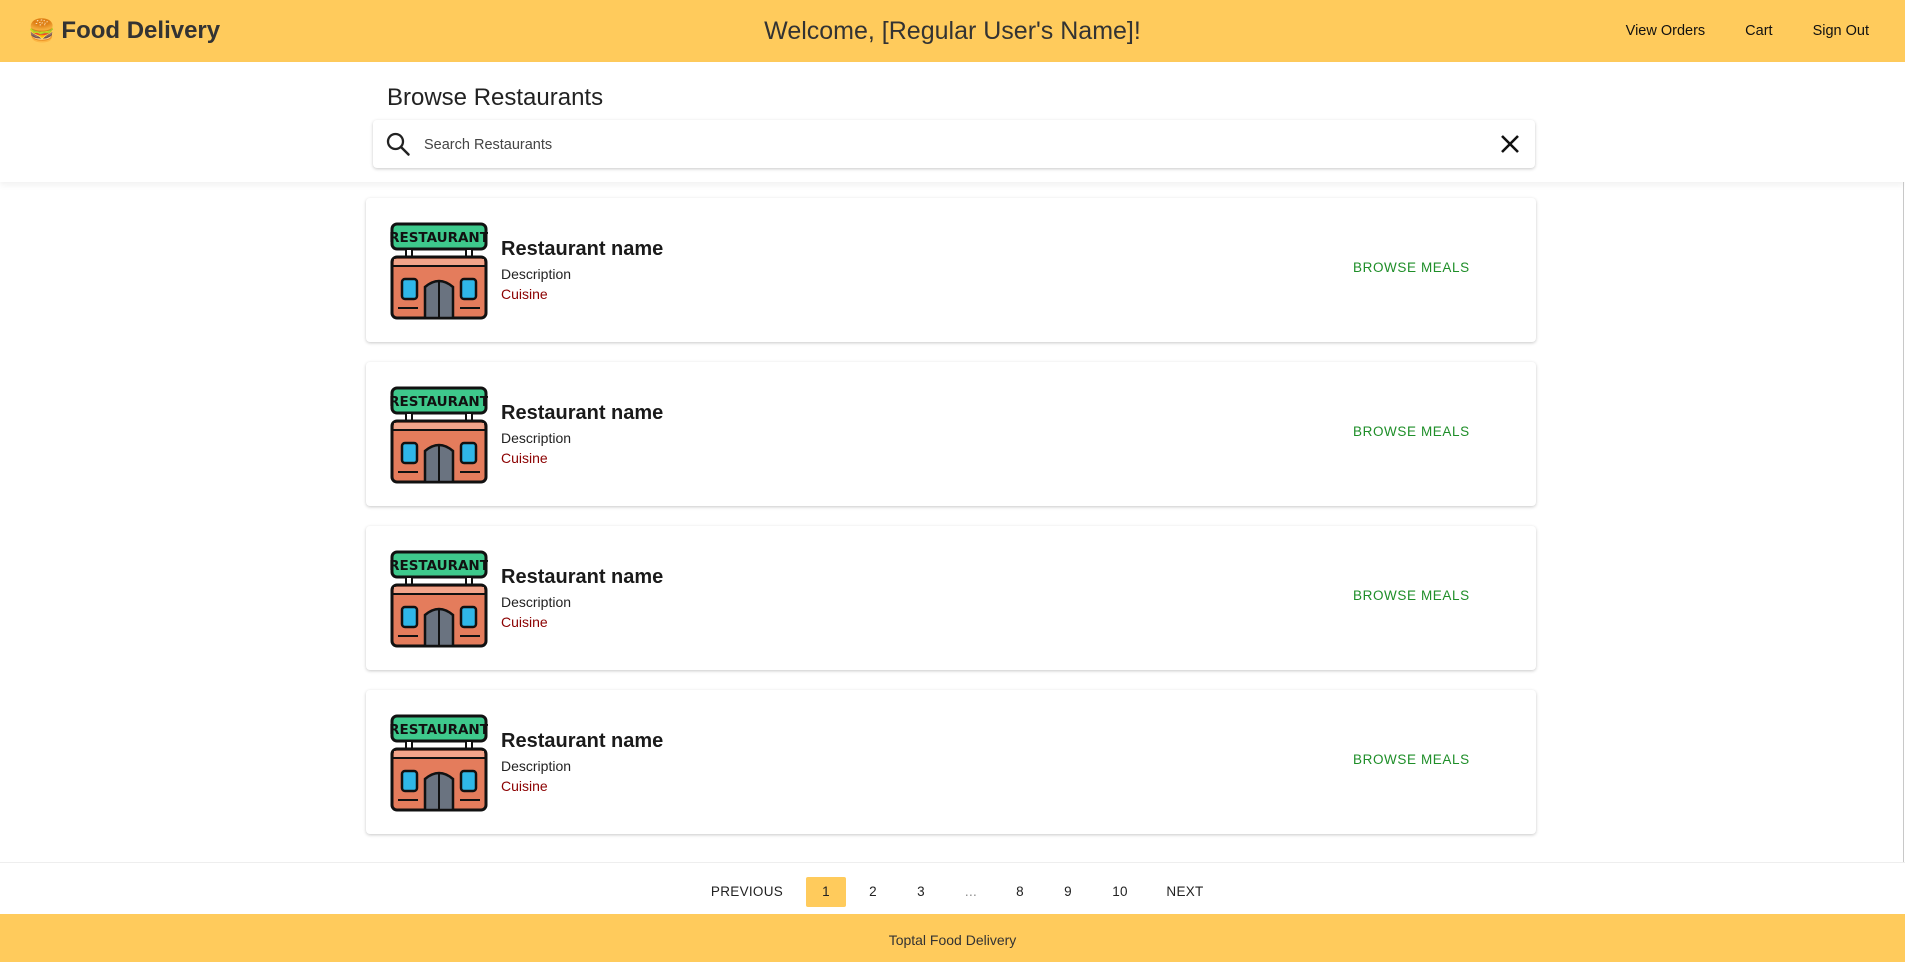  What do you see at coordinates (873, 892) in the screenshot?
I see `page-button-2: 2` at bounding box center [873, 892].